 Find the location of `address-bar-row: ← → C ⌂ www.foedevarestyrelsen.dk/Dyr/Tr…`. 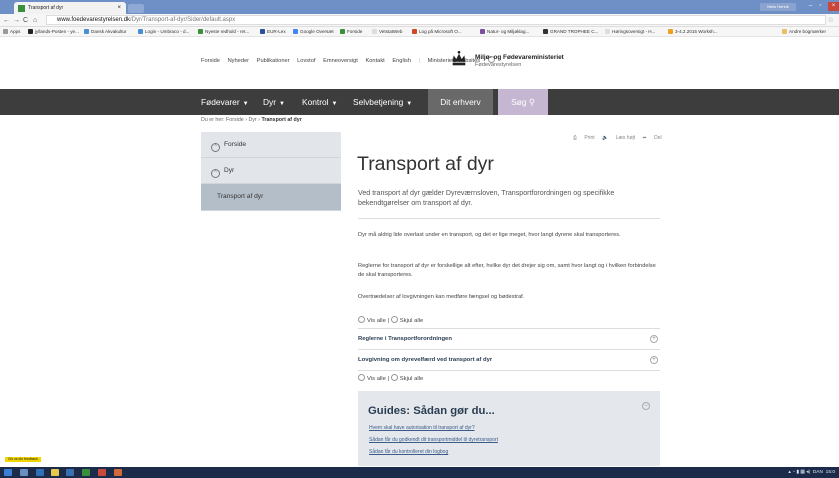

address-bar-row: ← → C ⌂ www.foedevarestyrelsen.dk/Dyr/Tr… is located at coordinates (419, 20).